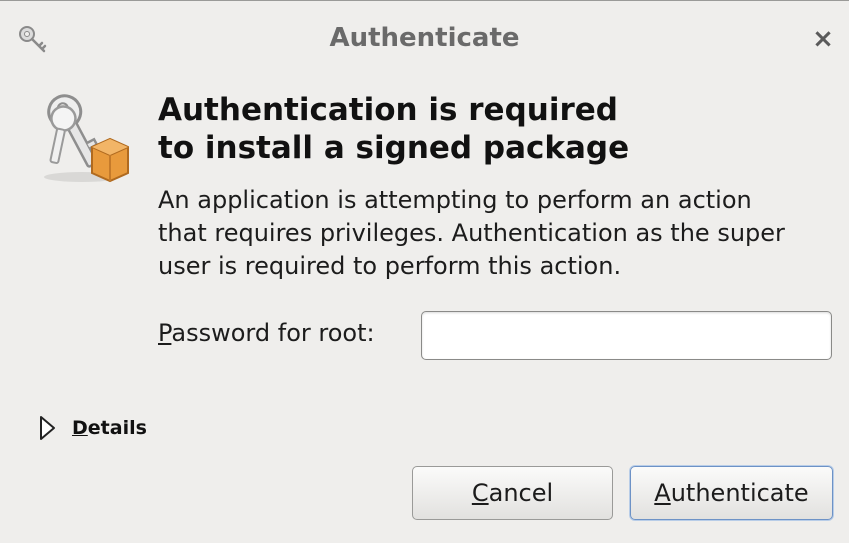 This screenshot has height=543, width=849. I want to click on details-label-text: etails, so click(117, 428).